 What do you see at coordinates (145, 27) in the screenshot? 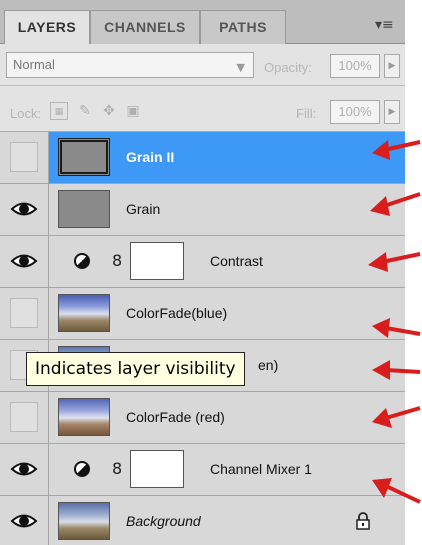
I see `tab-channels: CHANNELS` at bounding box center [145, 27].